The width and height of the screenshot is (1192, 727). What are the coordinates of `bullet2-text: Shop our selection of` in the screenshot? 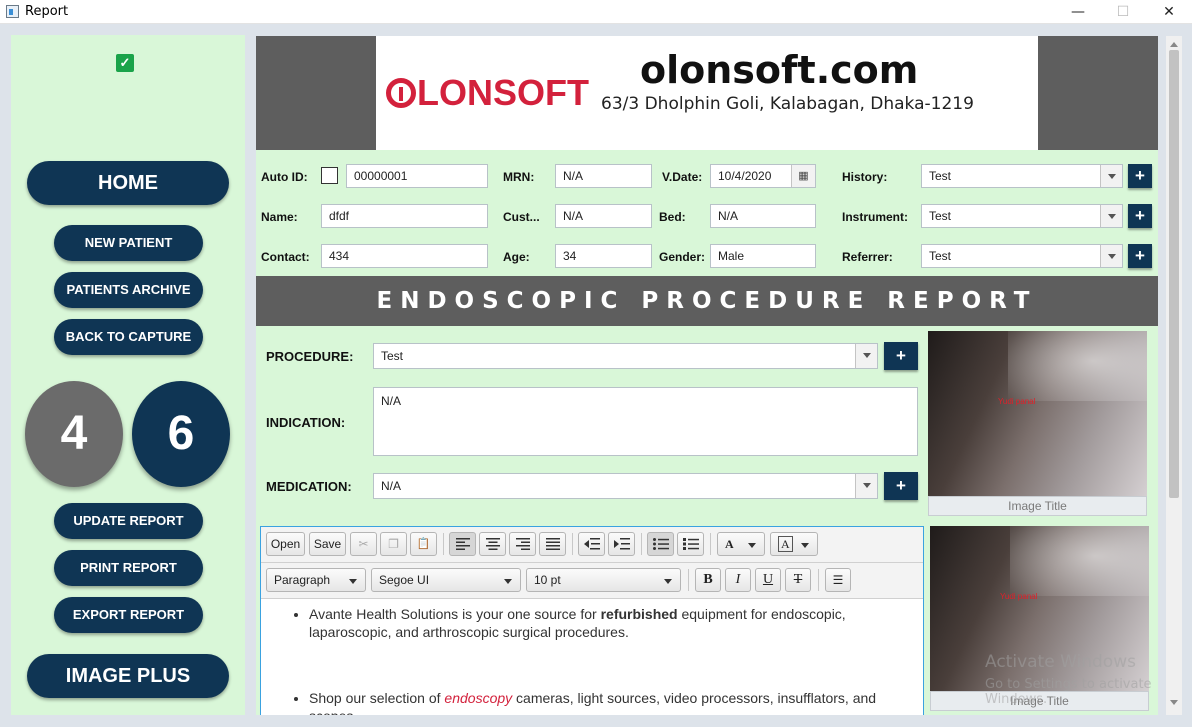 It's located at (377, 698).